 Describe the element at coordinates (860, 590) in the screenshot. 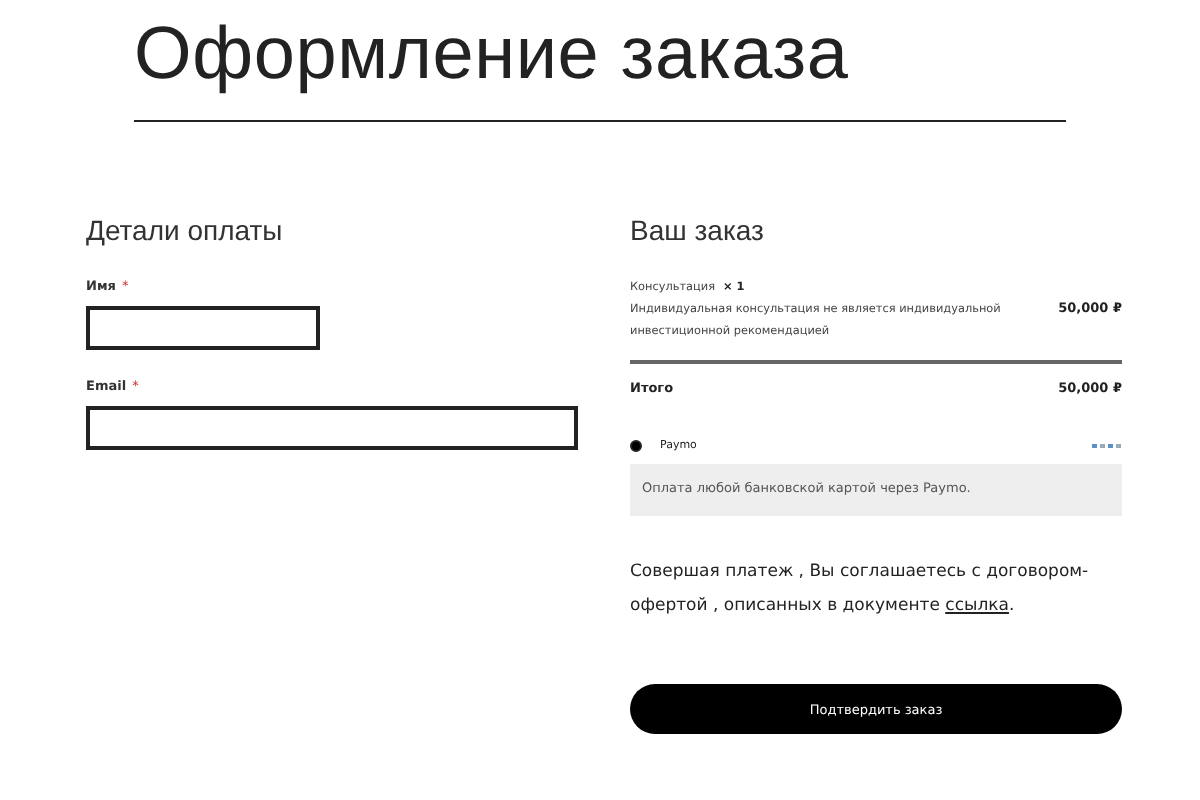

I see `agreement-text: Совершая платеж , Вы соглашаетесь с договором-офертой , описанных в документе ссылка.` at that location.